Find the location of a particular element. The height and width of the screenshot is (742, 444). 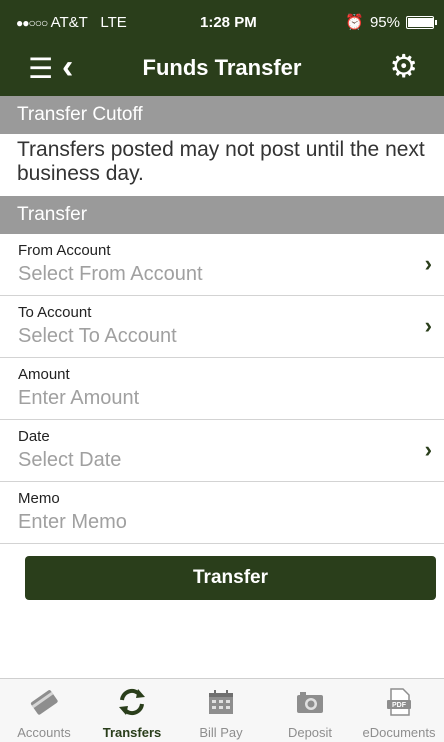

nav-bar: ☰ ‹ Funds Transfer ⚙ is located at coordinates (222, 70).